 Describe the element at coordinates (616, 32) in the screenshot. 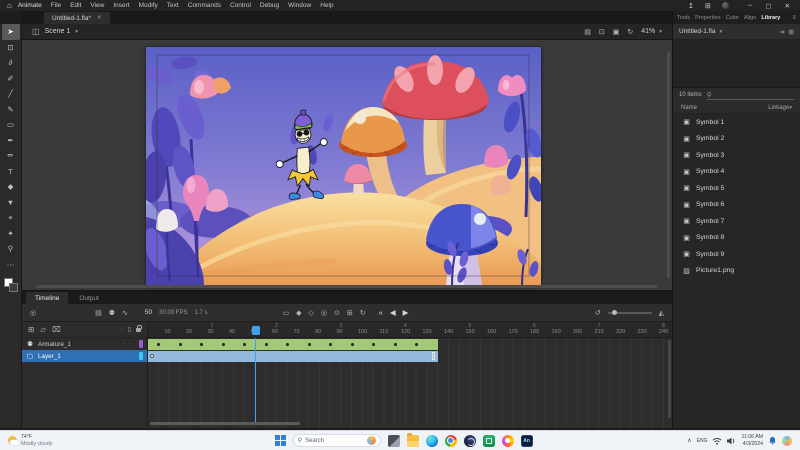

I see `clip-content-icon: ▣` at that location.